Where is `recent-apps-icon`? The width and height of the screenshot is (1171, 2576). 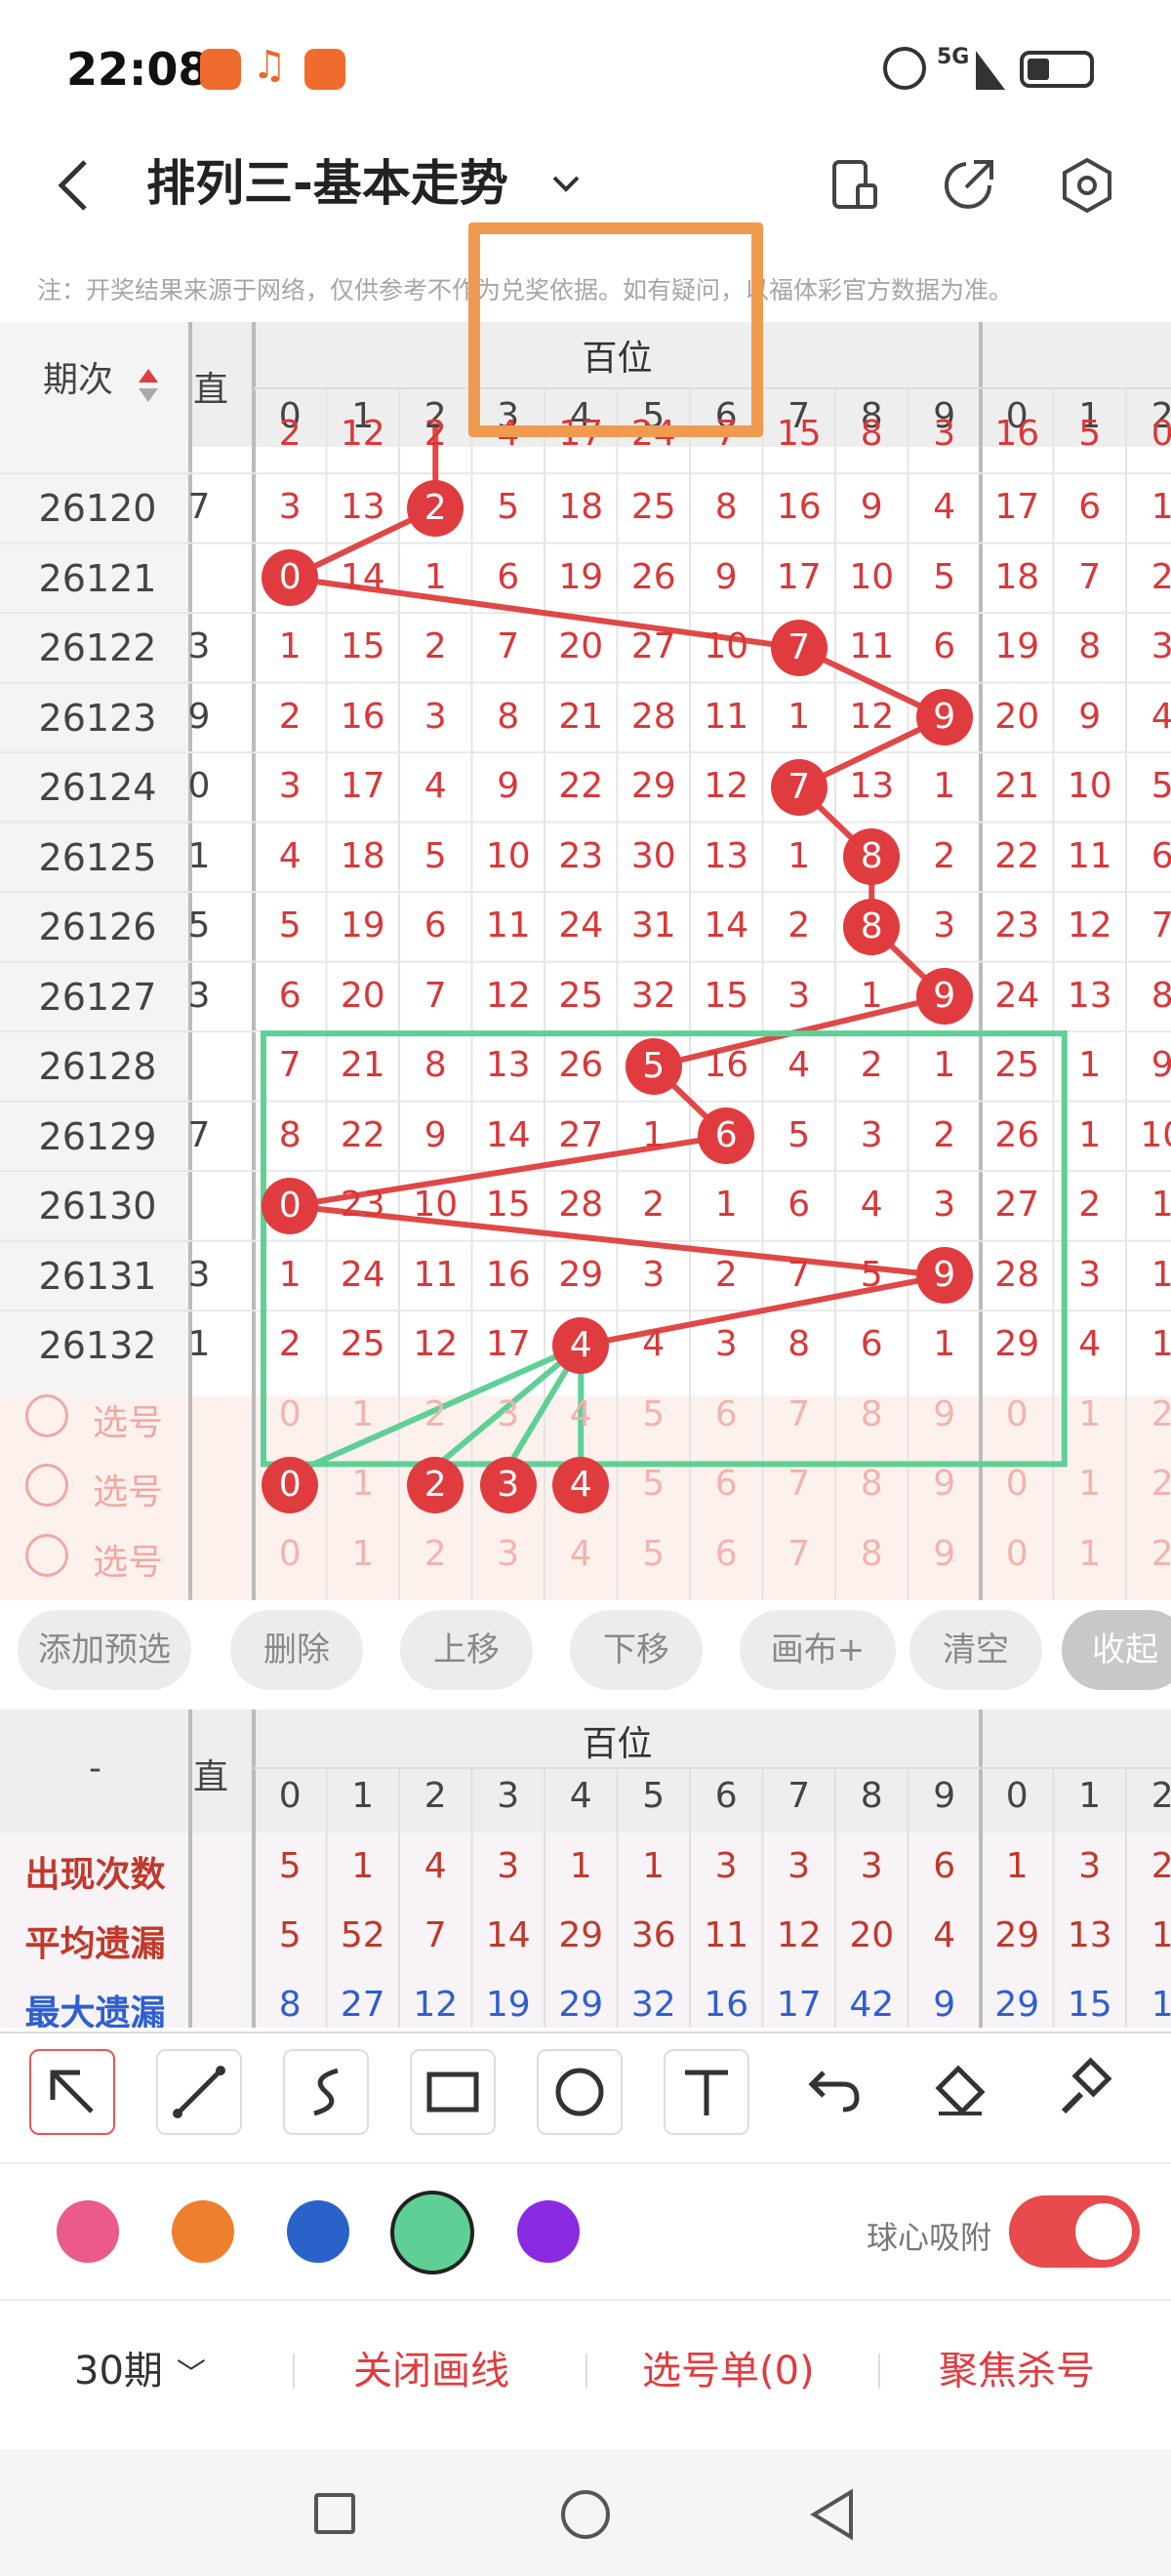 recent-apps-icon is located at coordinates (334, 2513).